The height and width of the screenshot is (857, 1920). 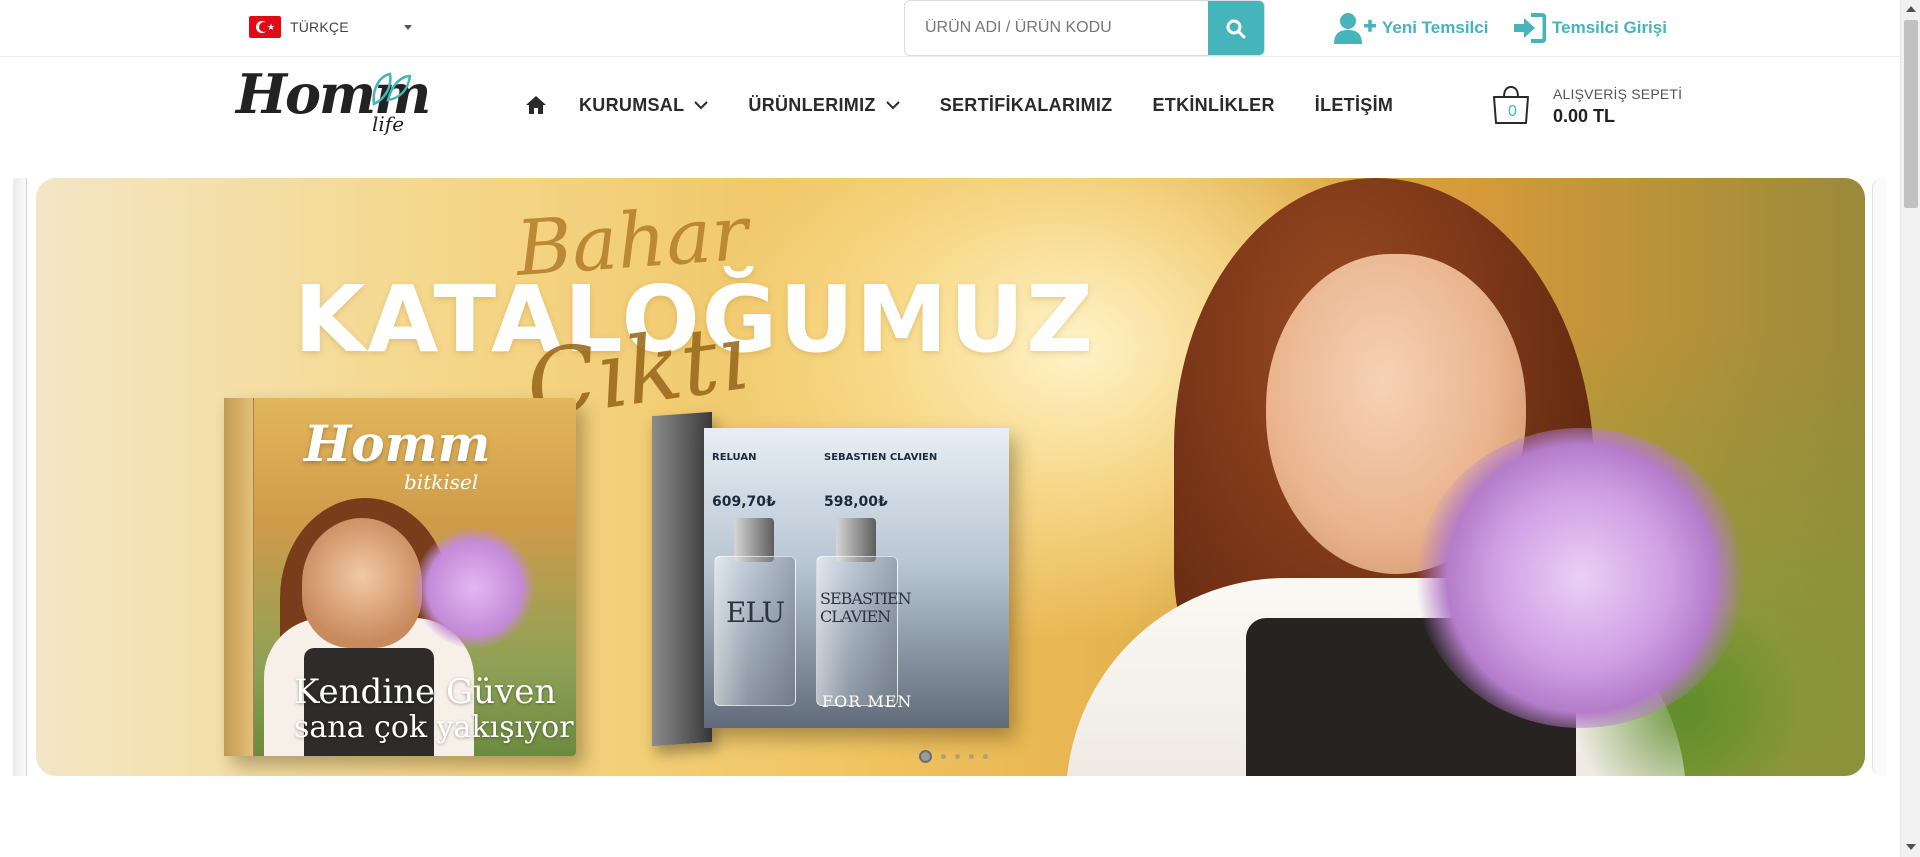 What do you see at coordinates (755, 612) in the screenshot?
I see `bottle-label: ELU` at bounding box center [755, 612].